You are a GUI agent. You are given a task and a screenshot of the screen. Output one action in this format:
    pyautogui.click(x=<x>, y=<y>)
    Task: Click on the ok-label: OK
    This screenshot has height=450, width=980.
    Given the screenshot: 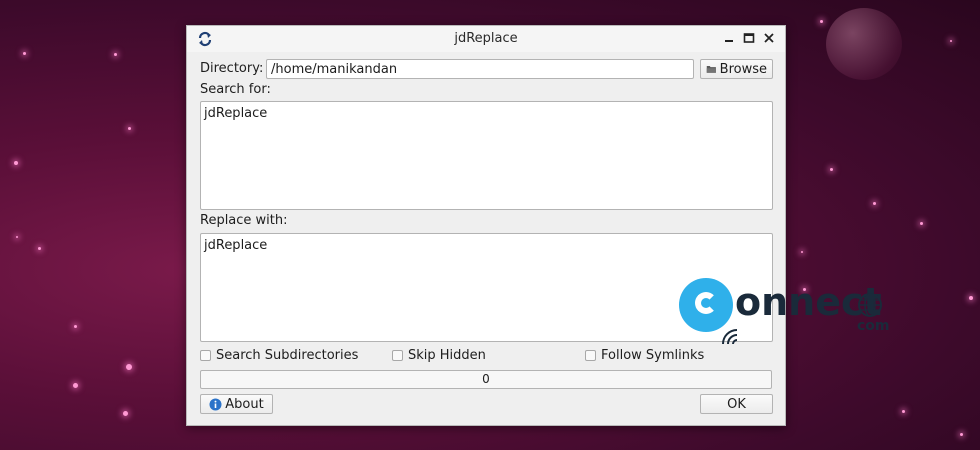 What is the action you would take?
    pyautogui.click(x=736, y=404)
    